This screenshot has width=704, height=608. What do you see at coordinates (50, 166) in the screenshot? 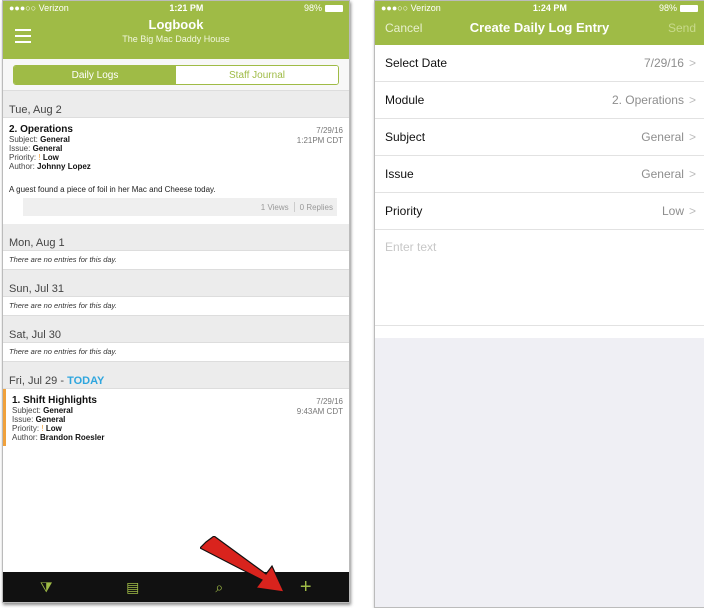
I see `entry-author: Author: Johnny Lopez` at bounding box center [50, 166].